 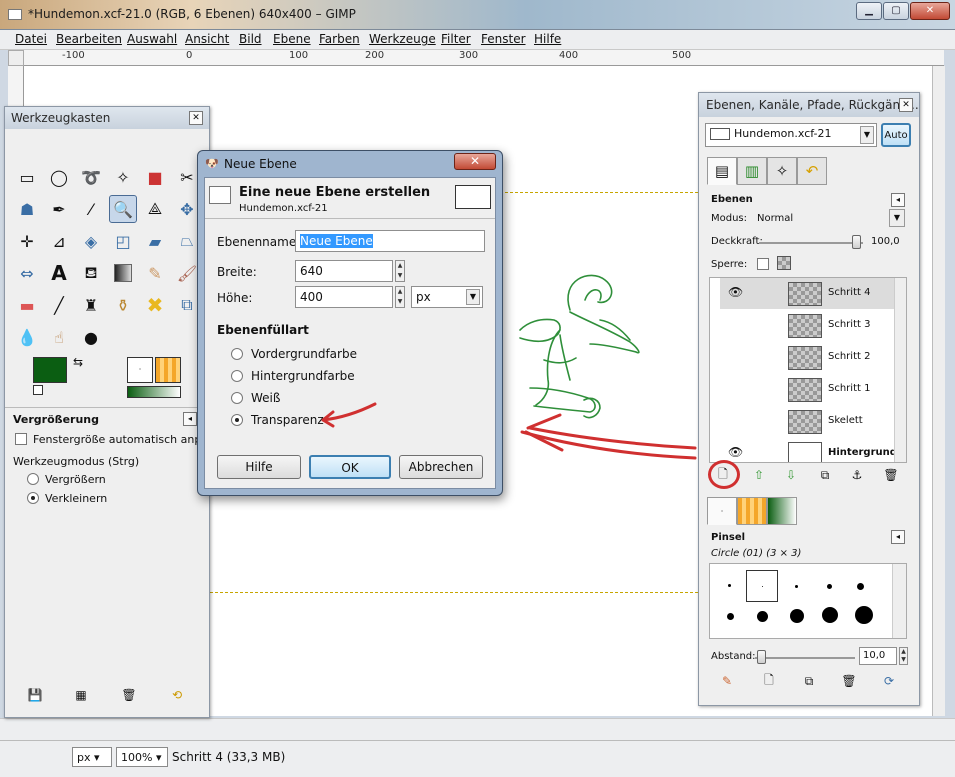 What do you see at coordinates (91, 209) in the screenshot?
I see `color-picker-icon: ⁄` at bounding box center [91, 209].